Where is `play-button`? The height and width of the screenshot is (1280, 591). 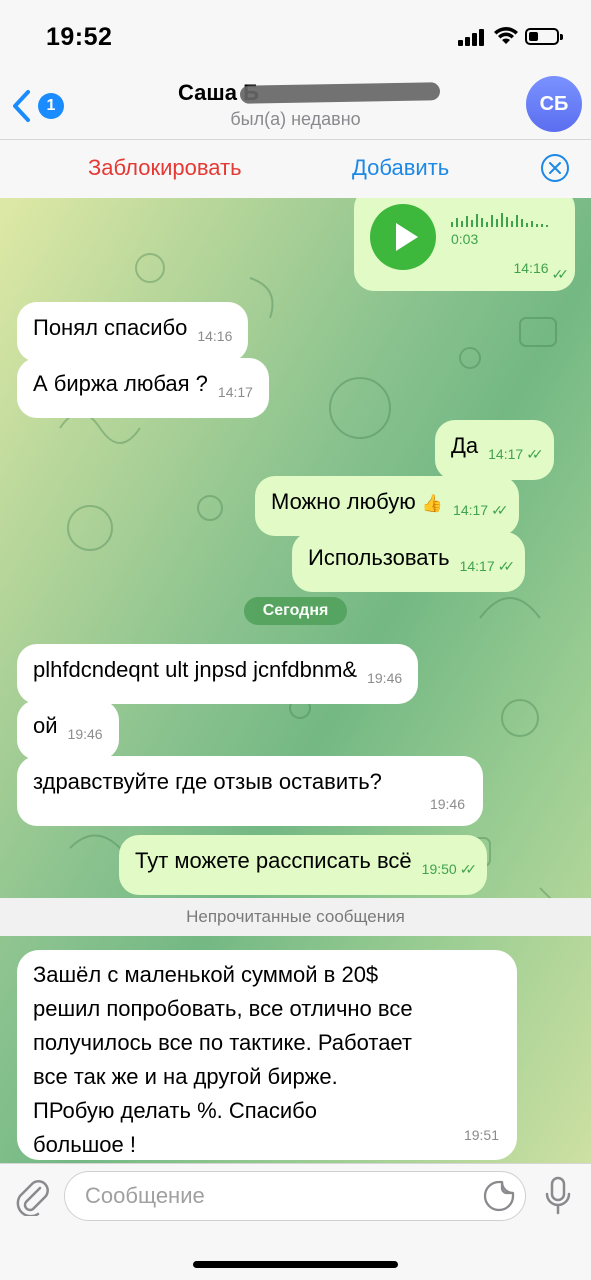
play-button is located at coordinates (403, 237).